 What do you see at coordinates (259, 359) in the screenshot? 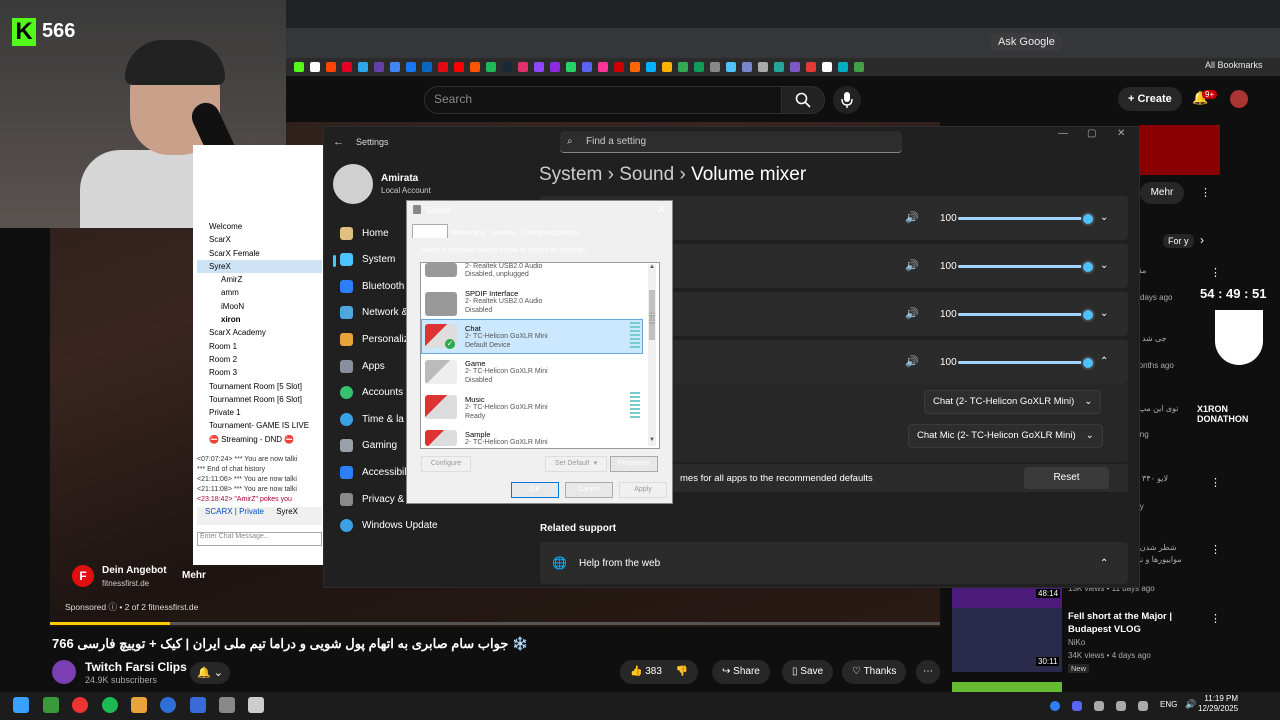
I see `channel-tree-item: Room 2` at bounding box center [259, 359].